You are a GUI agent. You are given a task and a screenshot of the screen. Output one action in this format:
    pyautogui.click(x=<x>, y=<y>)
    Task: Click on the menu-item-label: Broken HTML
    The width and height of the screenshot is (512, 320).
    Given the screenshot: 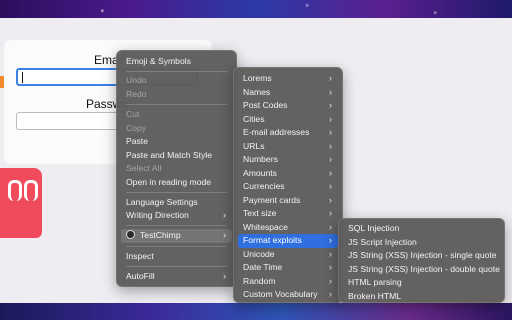 What is the action you would take?
    pyautogui.click(x=375, y=295)
    